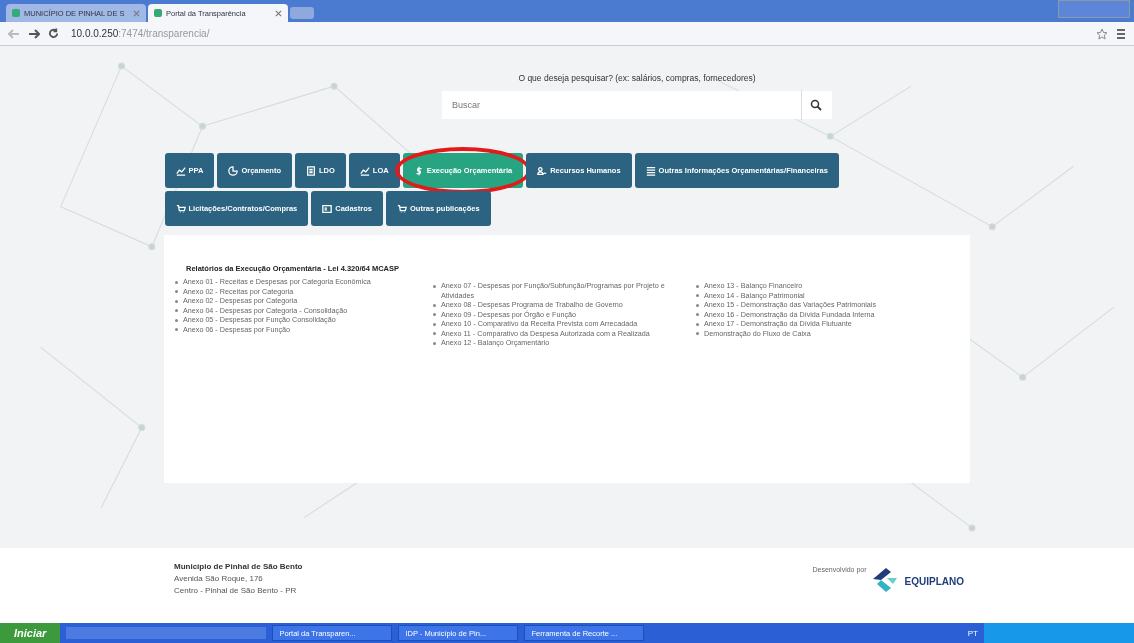 Image resolution: width=1134 pixels, height=643 pixels. I want to click on reload-icon, so click(53, 33).